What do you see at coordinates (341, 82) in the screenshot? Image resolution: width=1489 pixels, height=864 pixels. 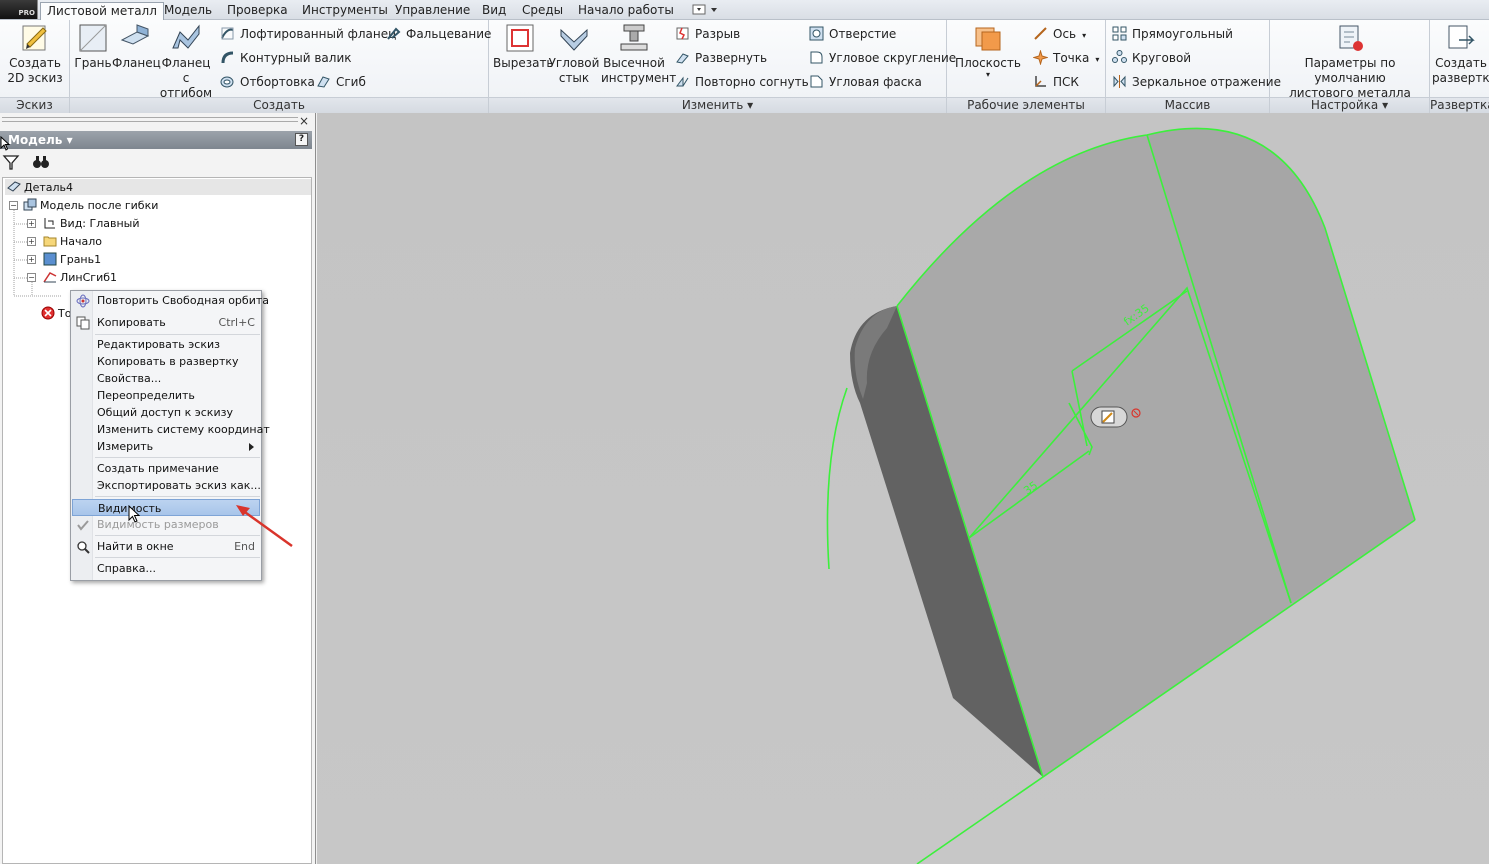 I see `bend-button: Сгиб` at bounding box center [341, 82].